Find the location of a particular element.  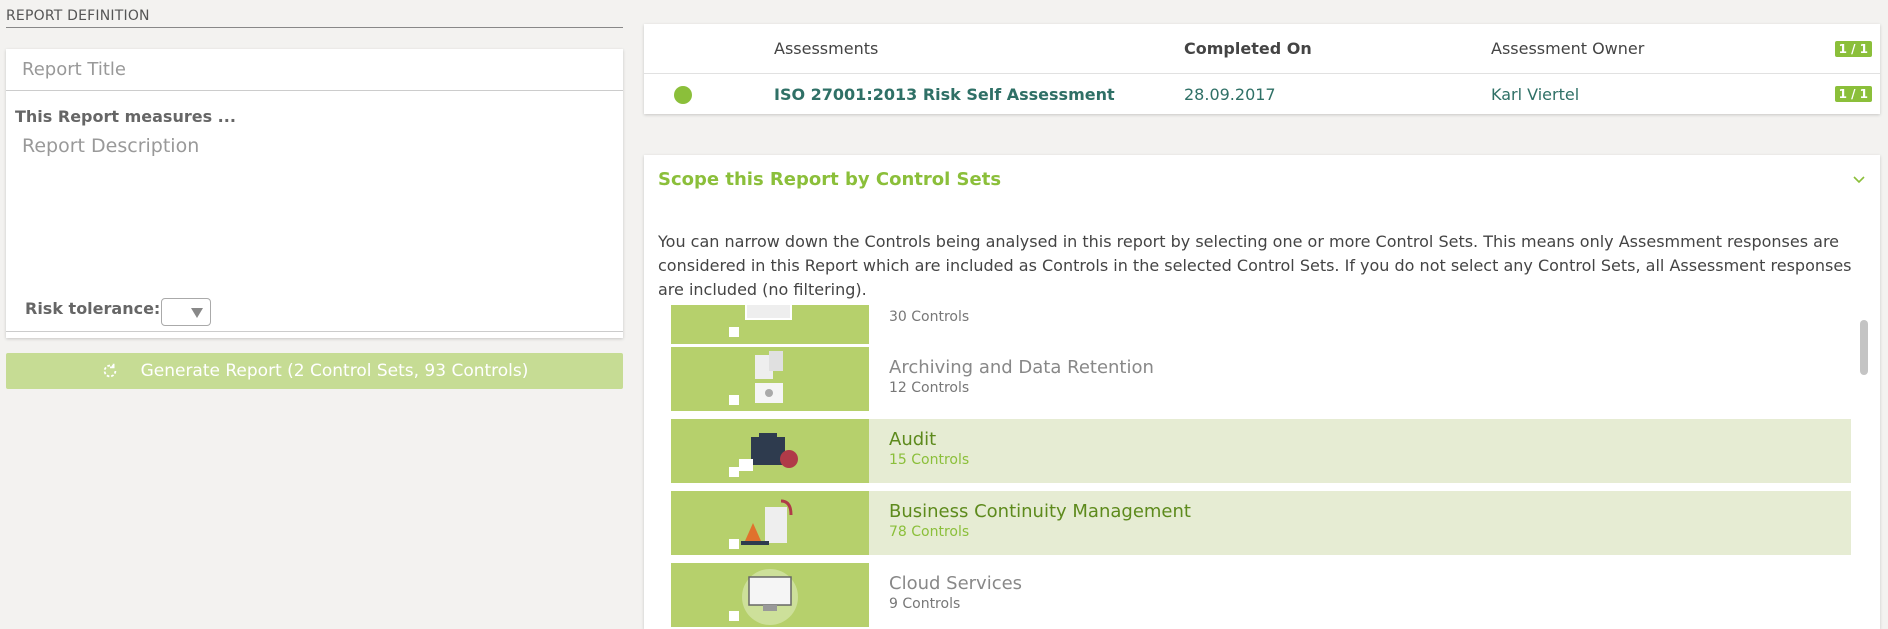

control-set-count: 9 Controls is located at coordinates (925, 604).